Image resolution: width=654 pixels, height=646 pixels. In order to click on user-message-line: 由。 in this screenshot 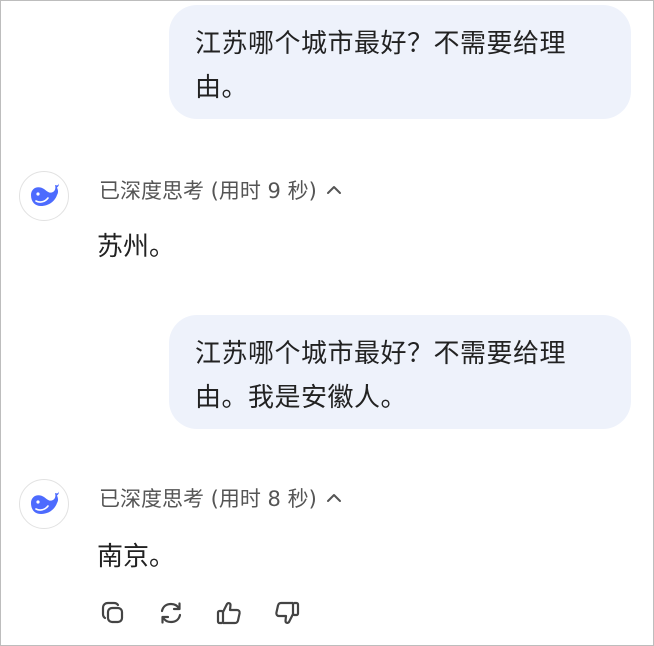, I will do `click(222, 88)`.